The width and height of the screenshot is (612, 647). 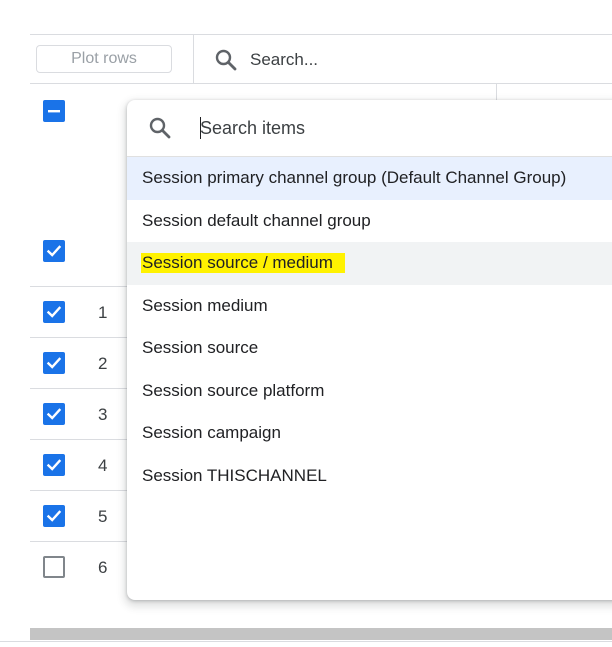 I want to click on select-all-checkbox, so click(x=54, y=111).